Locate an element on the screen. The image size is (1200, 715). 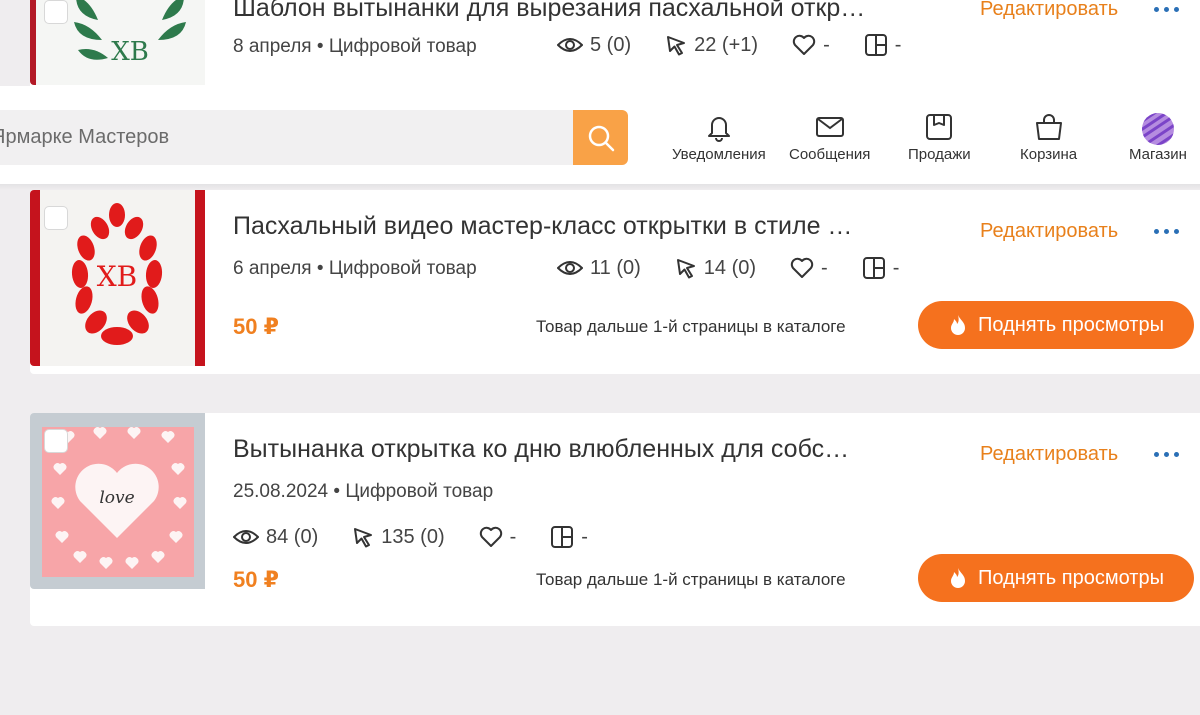
views-stat: 5 (0) is located at coordinates (594, 45).